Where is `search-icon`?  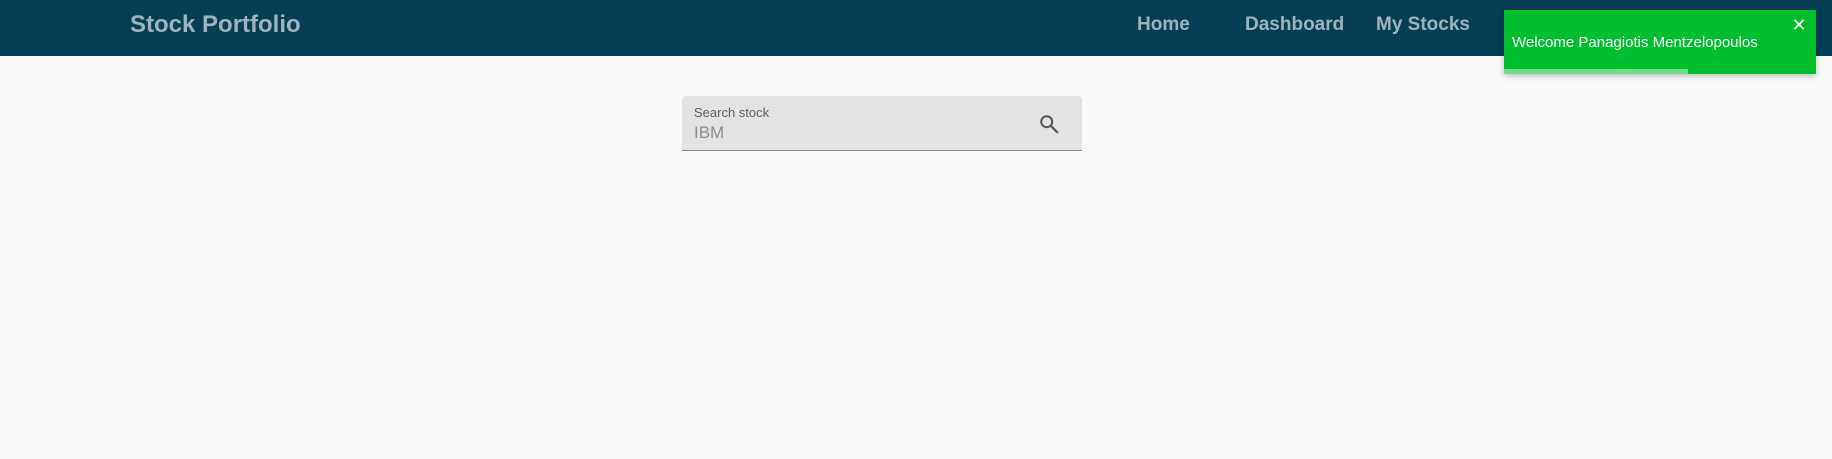 search-icon is located at coordinates (1049, 124).